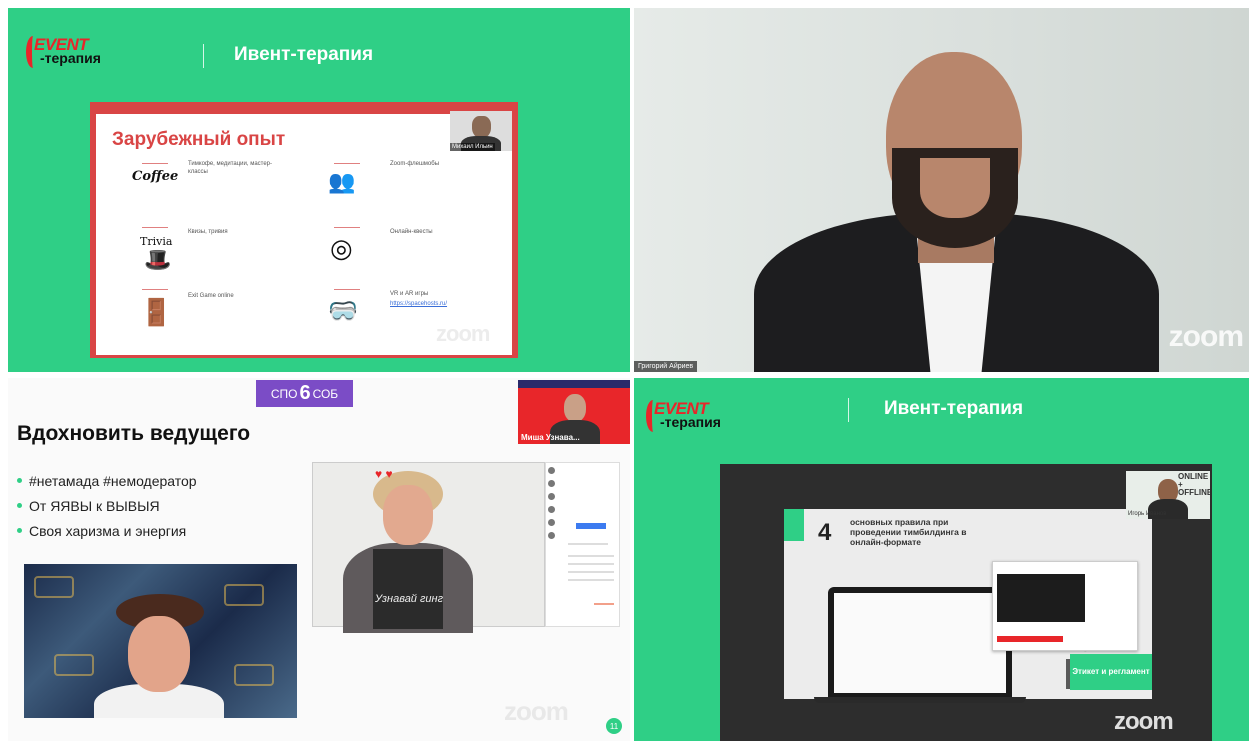 Image resolution: width=1249 pixels, height=747 pixels. I want to click on step-badge: СПО 6 СОБ, so click(304, 393).